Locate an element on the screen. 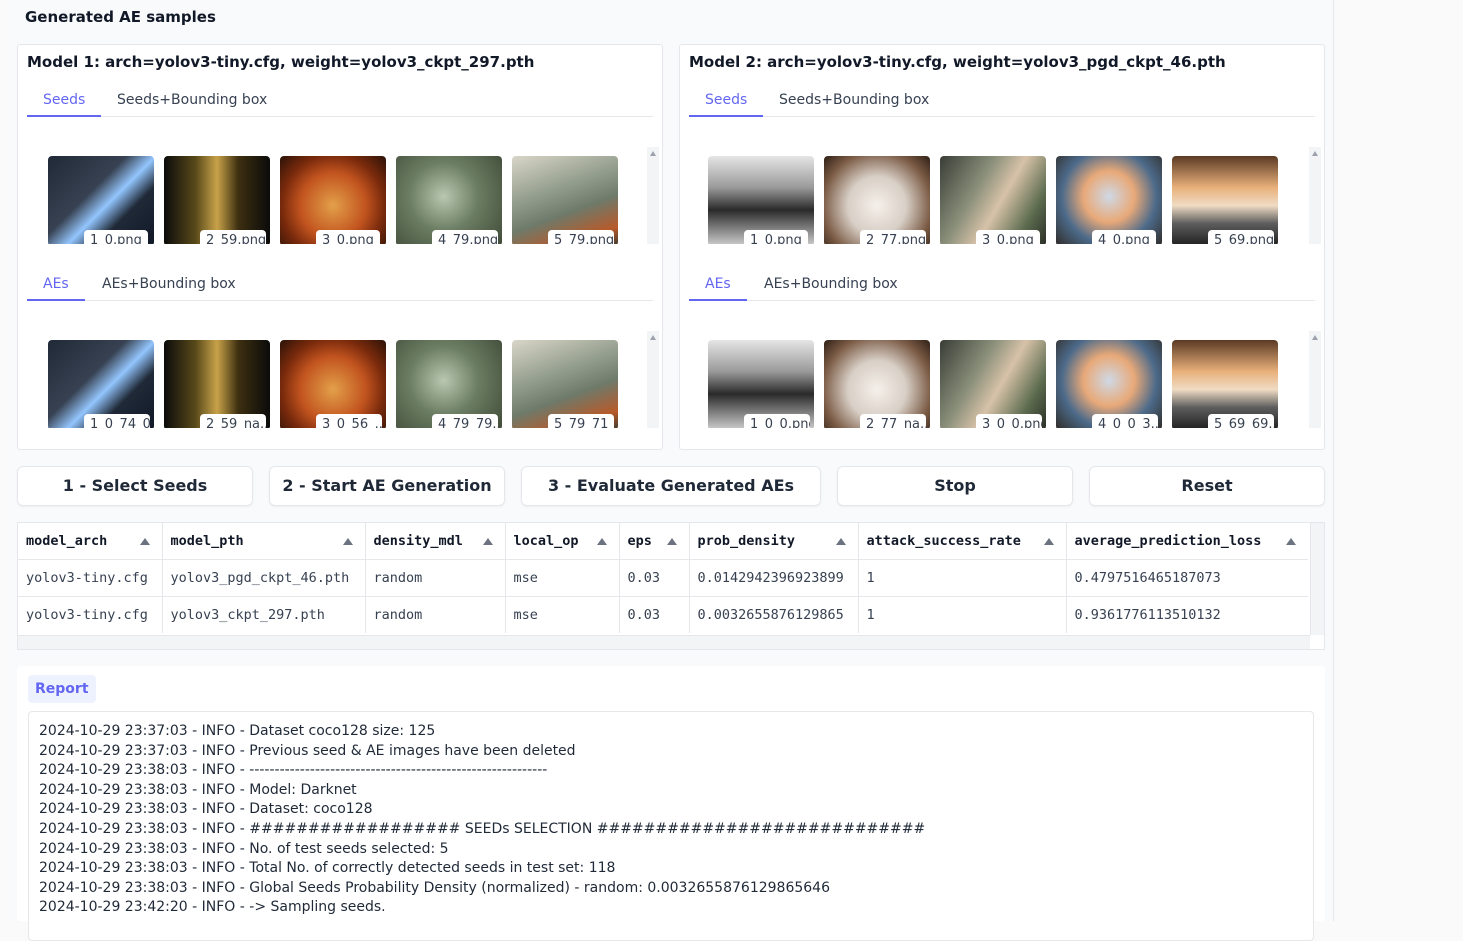 This screenshot has width=1463, height=941. column-header-label: density_mdl is located at coordinates (418, 540).